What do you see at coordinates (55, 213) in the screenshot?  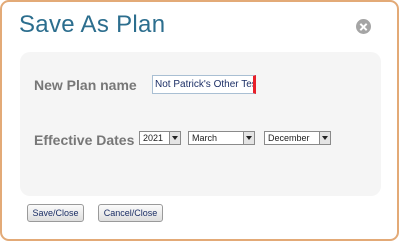 I see `save-close-button: Save/Close` at bounding box center [55, 213].